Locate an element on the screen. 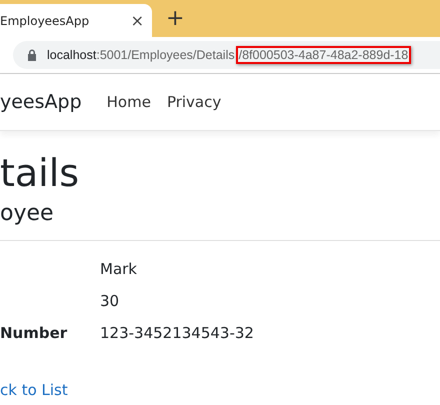 Image resolution: width=440 pixels, height=405 pixels. browser-tab: EmployeesApp × is located at coordinates (76, 20).